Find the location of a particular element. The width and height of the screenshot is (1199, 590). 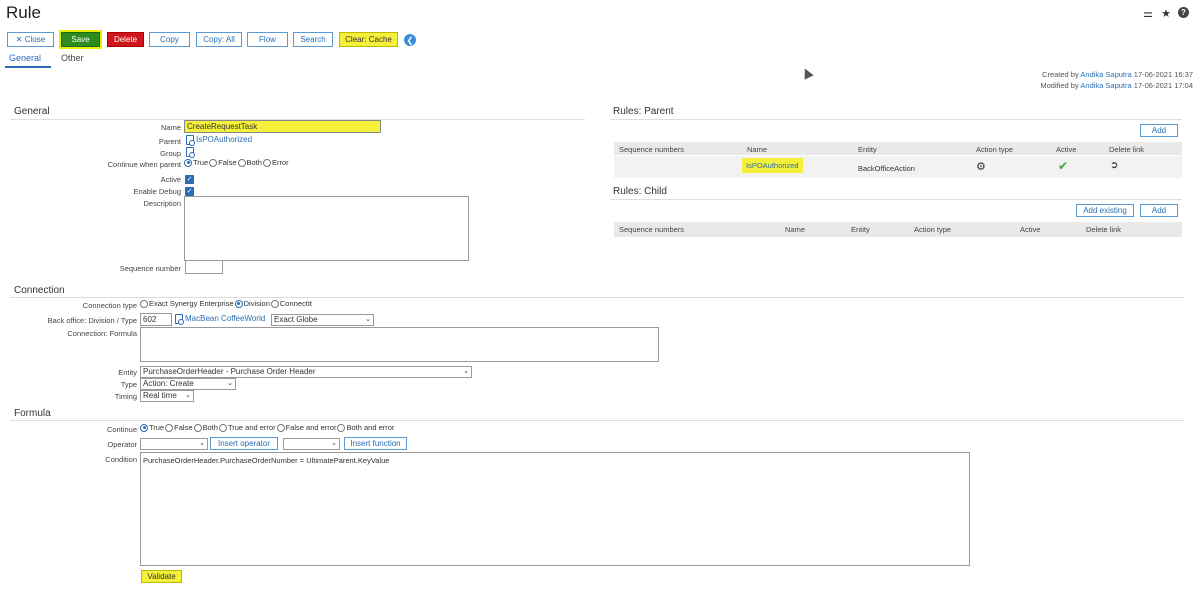

type-select: Action: Create ⌄ is located at coordinates (188, 384).